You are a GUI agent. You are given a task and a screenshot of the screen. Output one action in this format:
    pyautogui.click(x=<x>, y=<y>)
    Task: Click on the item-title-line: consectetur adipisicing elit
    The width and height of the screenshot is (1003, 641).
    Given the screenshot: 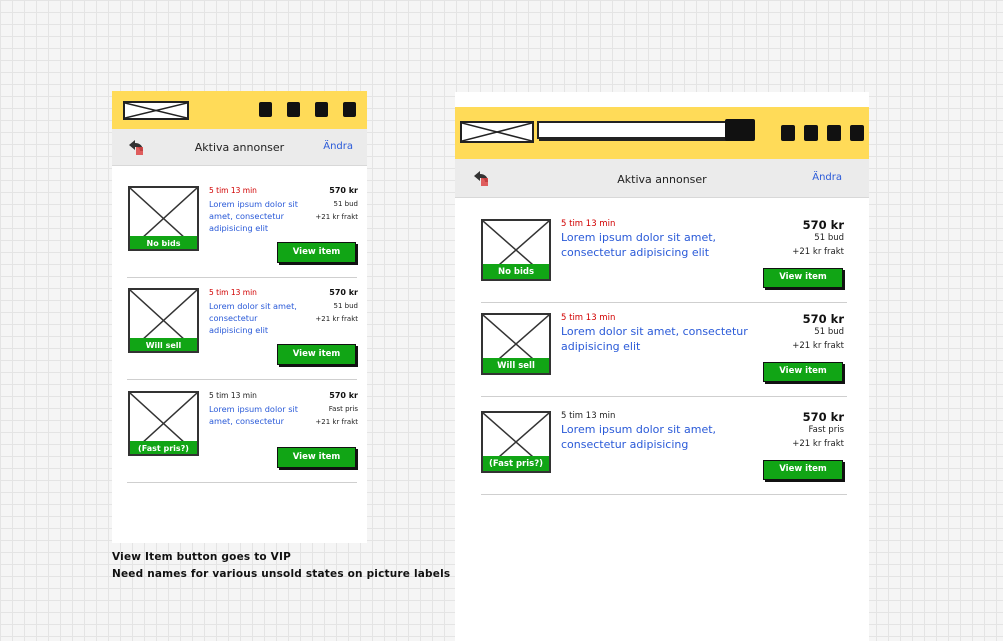 What is the action you would take?
    pyautogui.click(x=635, y=252)
    